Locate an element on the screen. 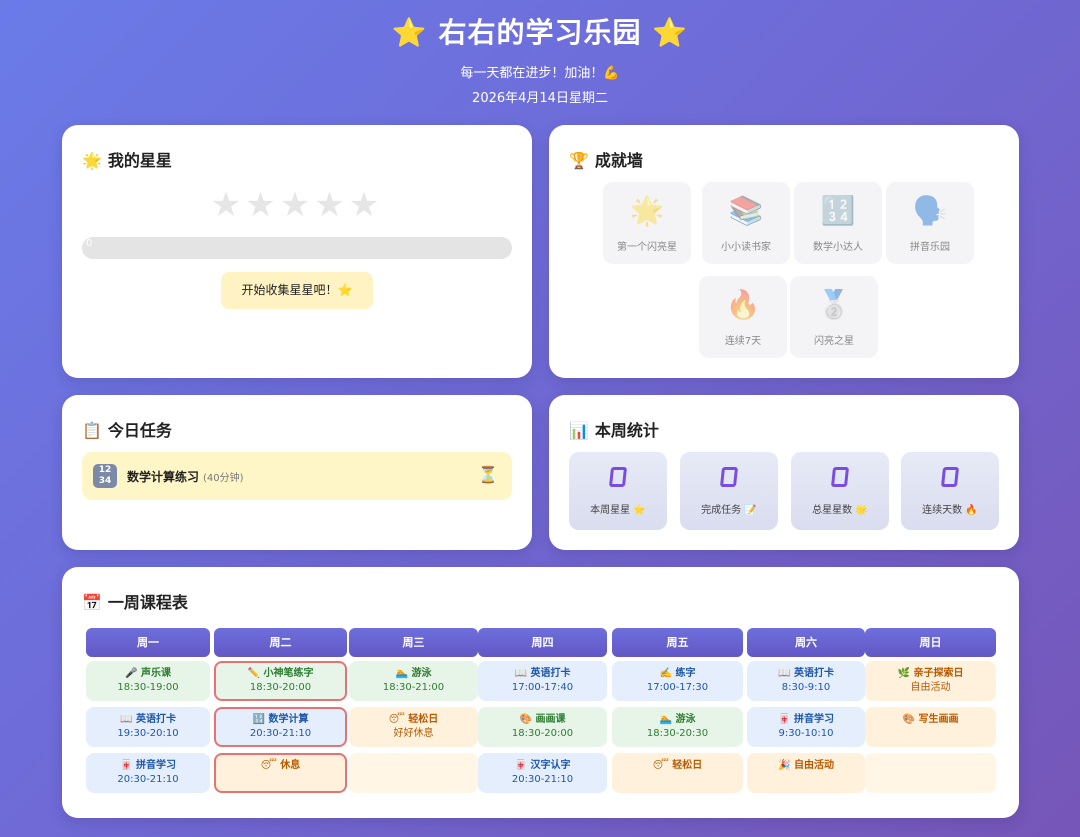 The height and width of the screenshot is (837, 1080). class-time: 9:30-10:10 is located at coordinates (806, 733).